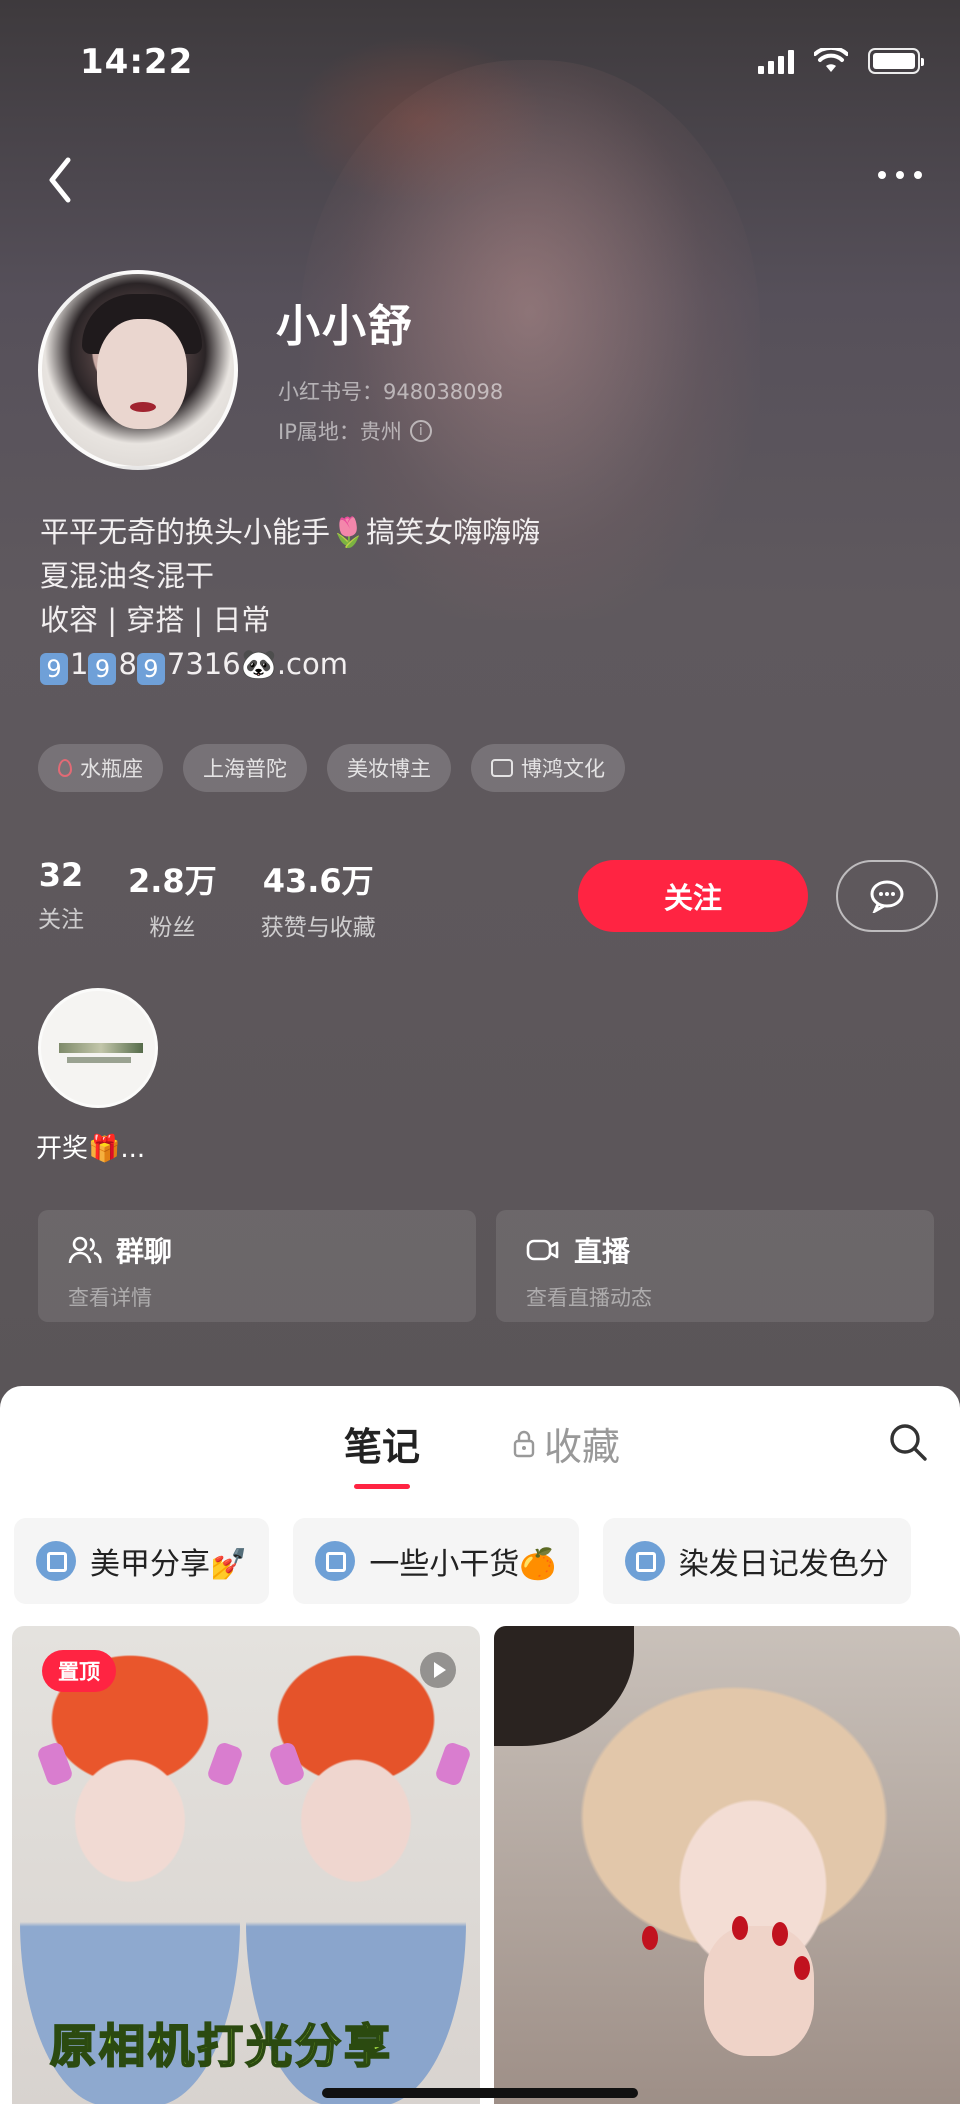 This screenshot has width=960, height=2104. What do you see at coordinates (79, 1671) in the screenshot?
I see `pinned-badge: 置顶` at bounding box center [79, 1671].